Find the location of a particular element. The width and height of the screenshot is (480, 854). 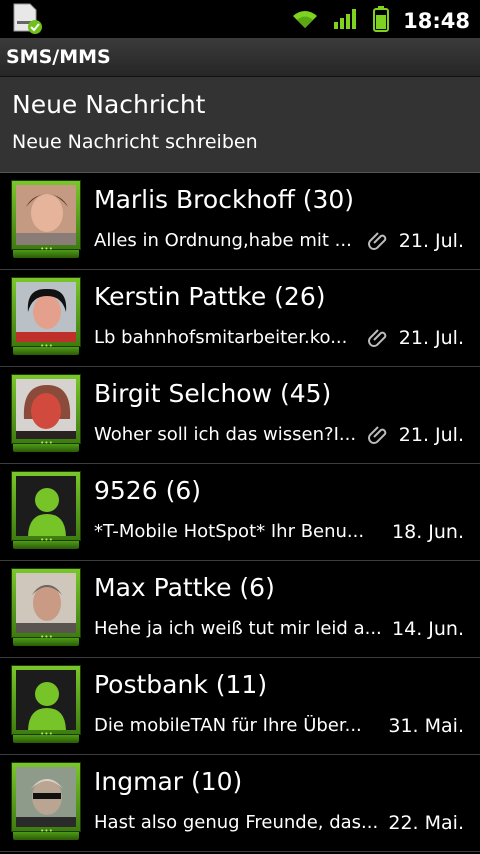

message-date: 18. Jun. is located at coordinates (428, 532).